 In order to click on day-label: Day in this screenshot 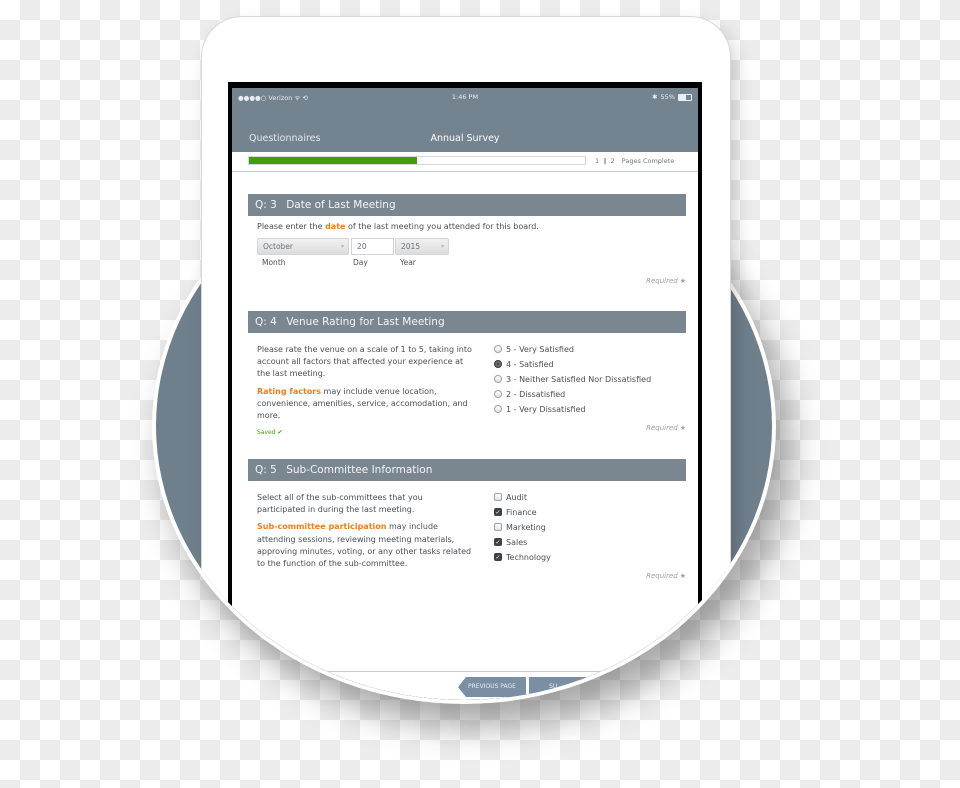, I will do `click(360, 262)`.